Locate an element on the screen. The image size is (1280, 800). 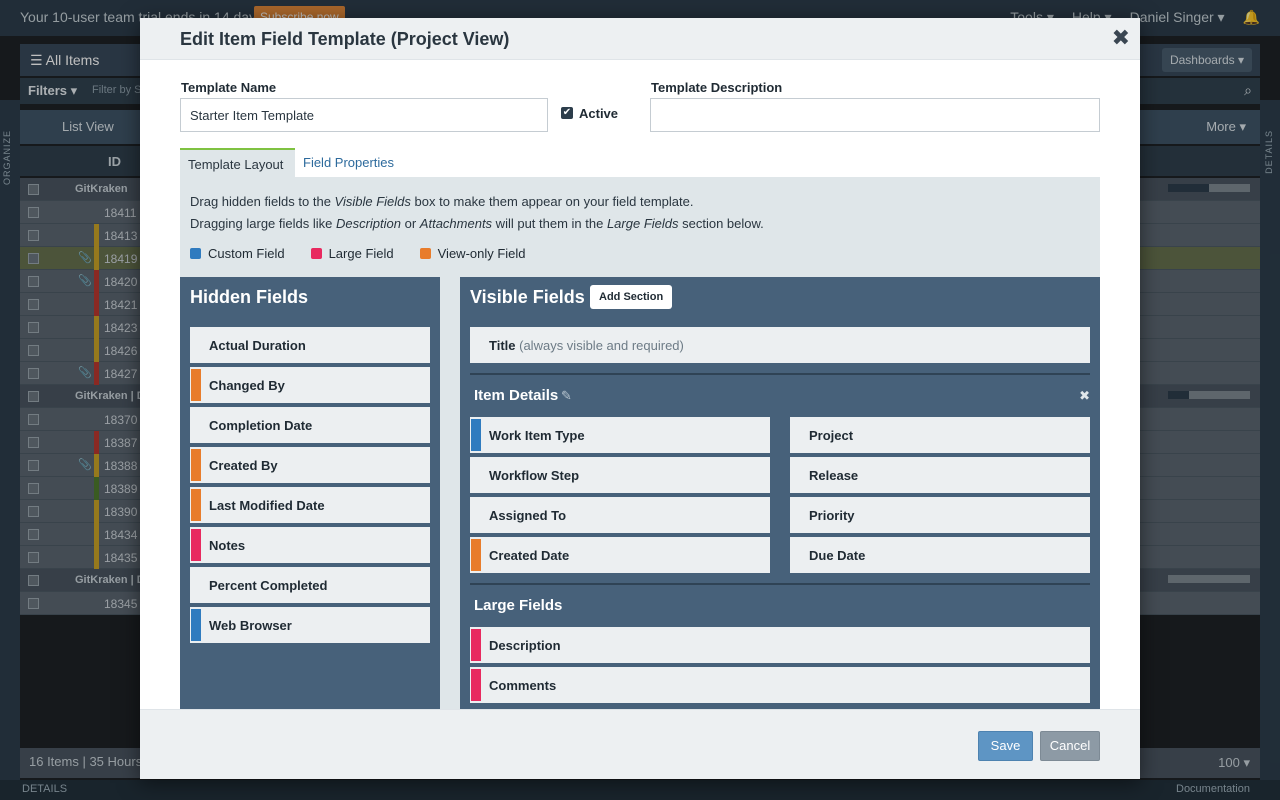
title-field-note: (always visible and required) is located at coordinates (601, 345).